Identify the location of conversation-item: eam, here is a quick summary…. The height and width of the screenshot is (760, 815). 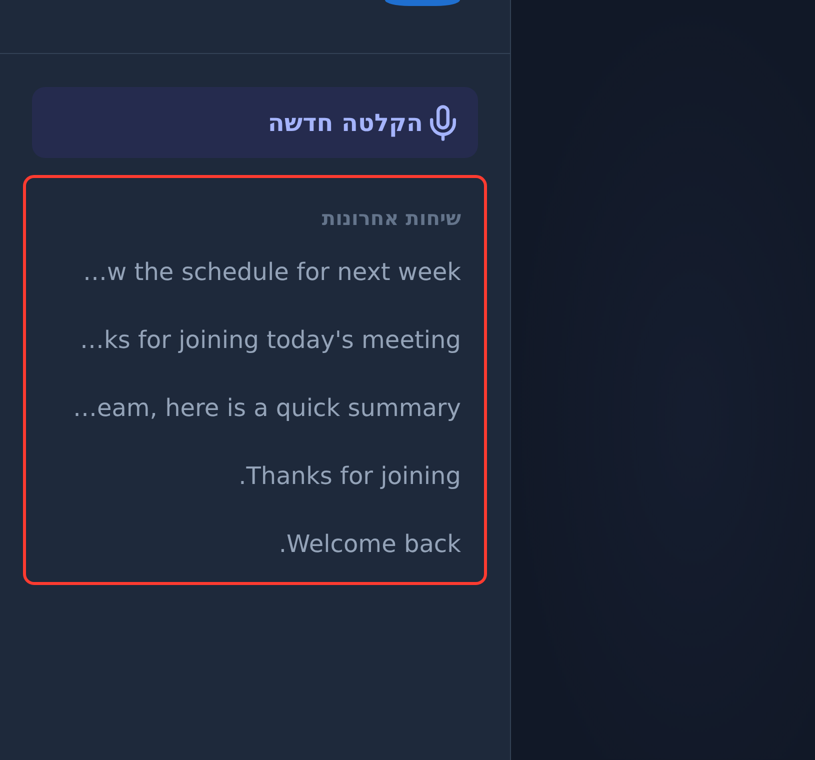
(255, 408).